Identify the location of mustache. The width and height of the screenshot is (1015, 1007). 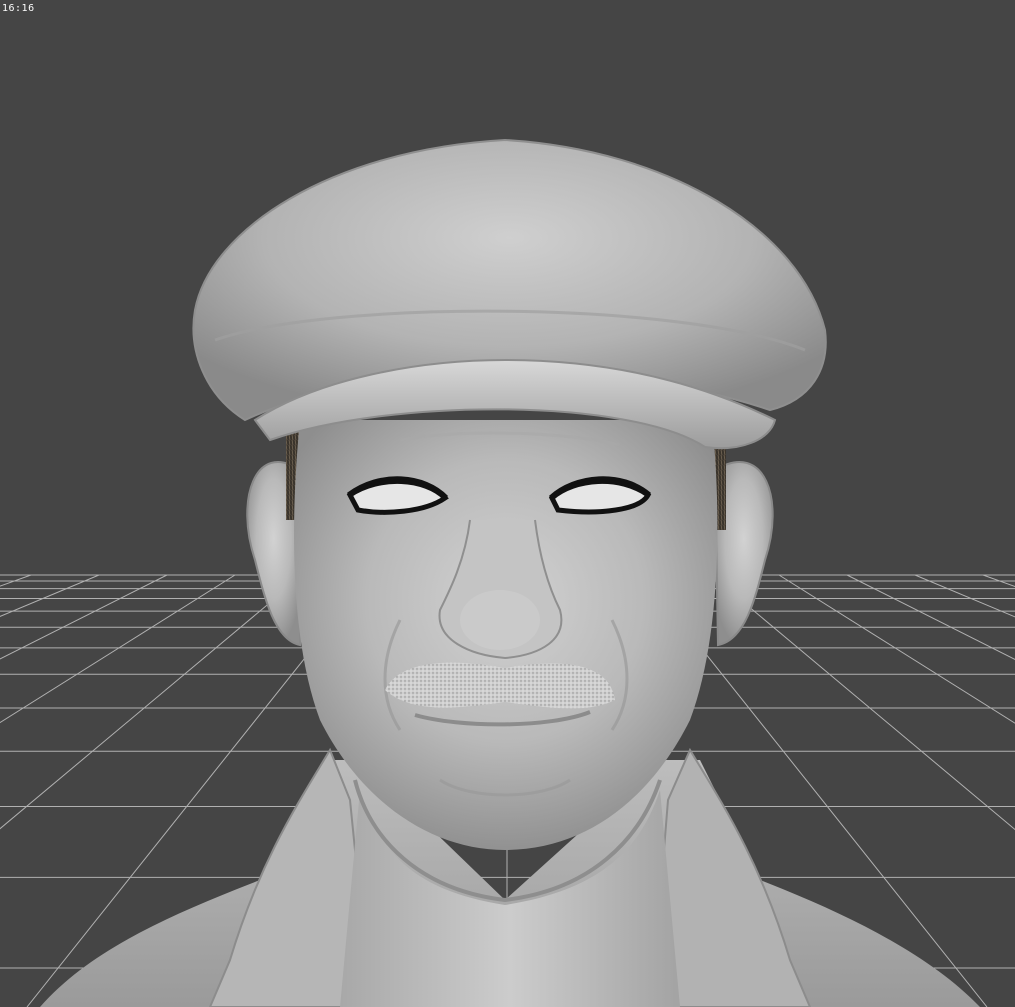
(500, 685).